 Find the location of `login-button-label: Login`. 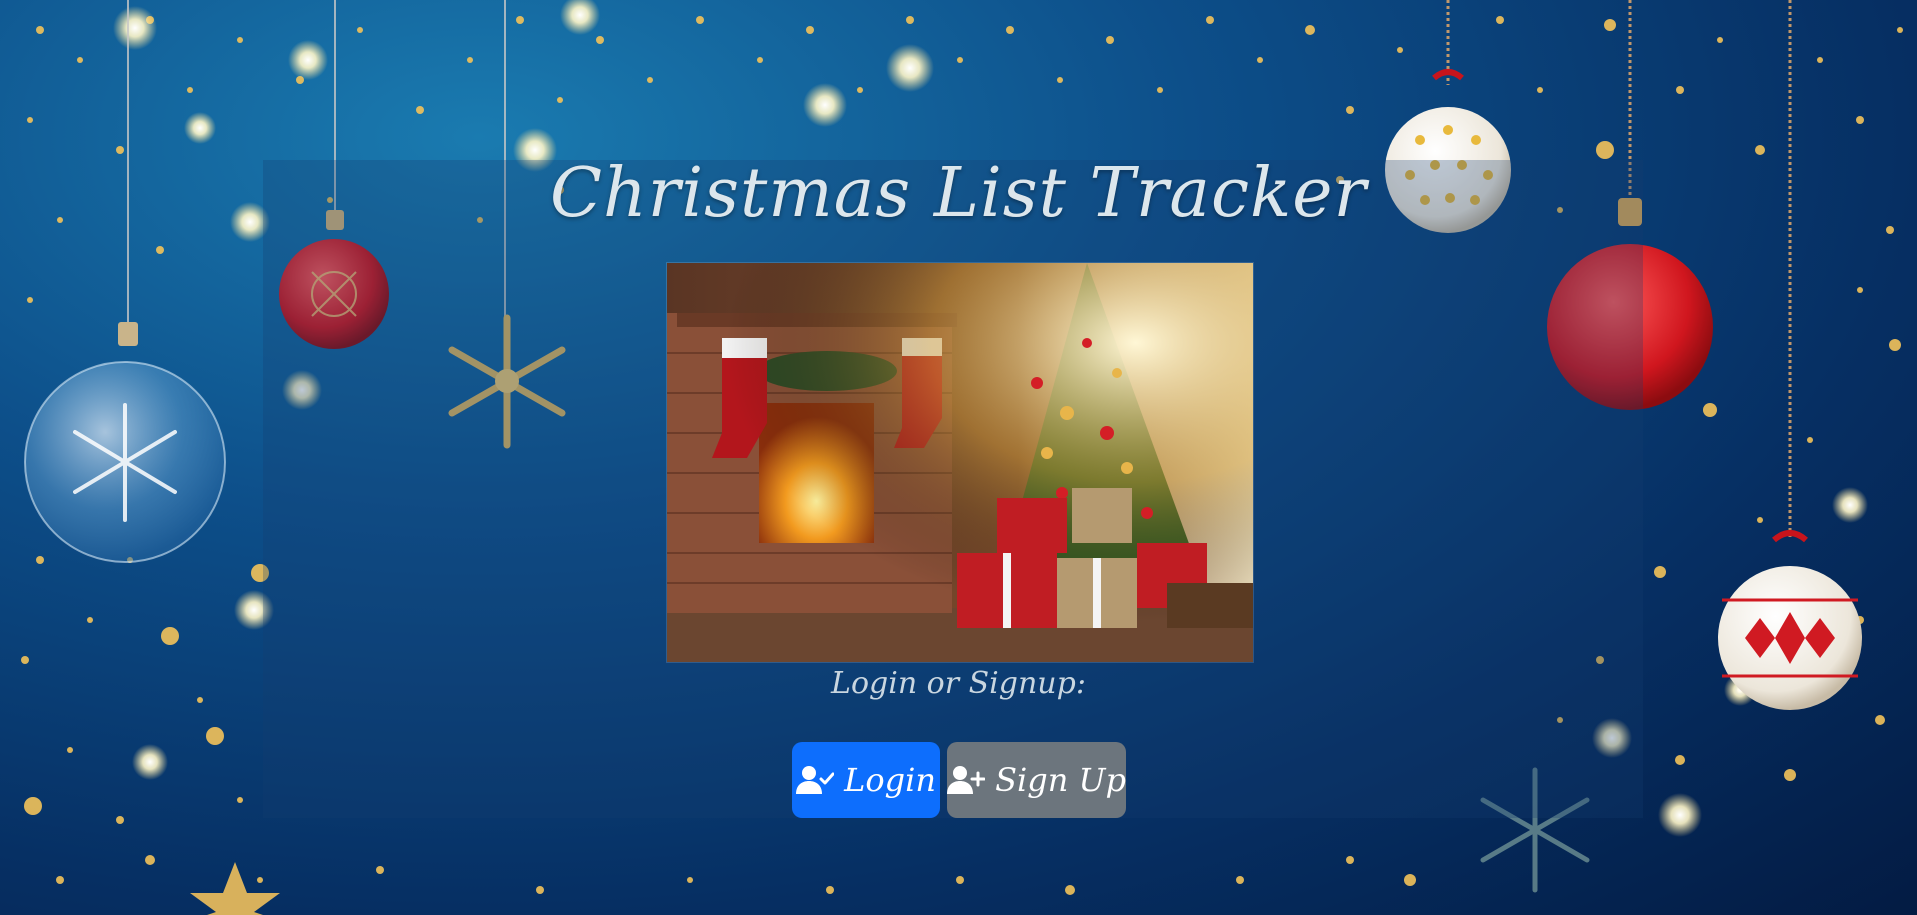

login-button-label: Login is located at coordinates (890, 780).